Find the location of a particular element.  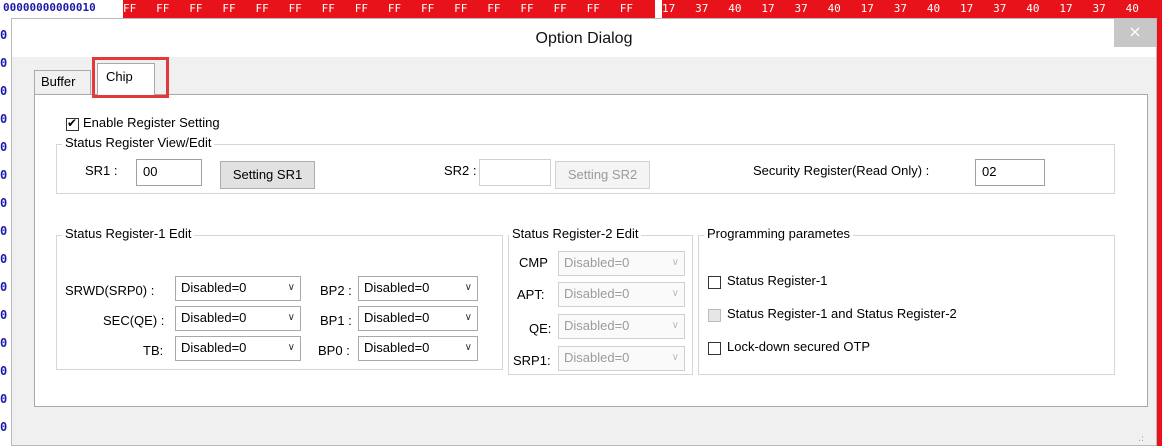

tb-value: Disabled=0 is located at coordinates (214, 347).